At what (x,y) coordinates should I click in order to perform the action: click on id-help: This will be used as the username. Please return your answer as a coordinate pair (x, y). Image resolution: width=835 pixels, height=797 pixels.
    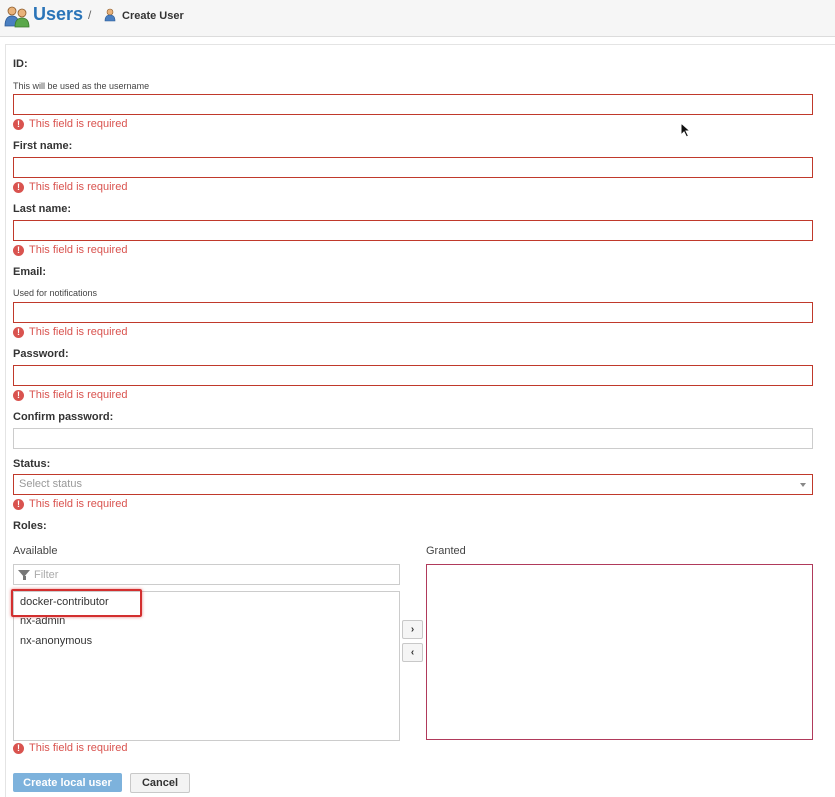
    Looking at the image, I should click on (81, 86).